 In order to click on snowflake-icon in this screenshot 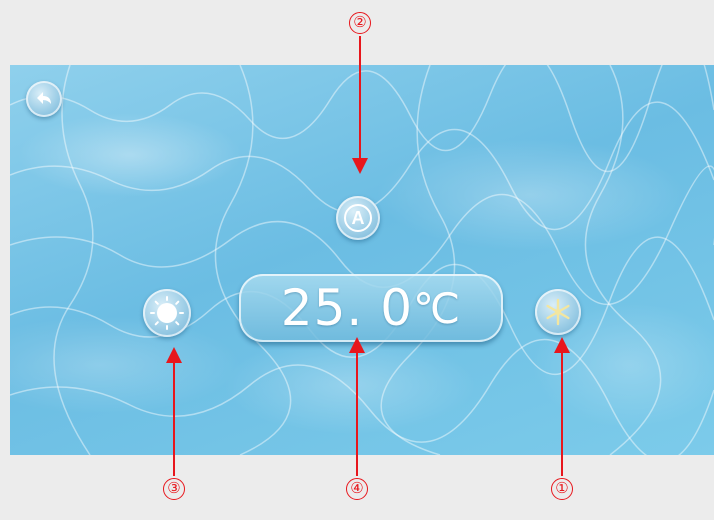, I will do `click(558, 312)`.